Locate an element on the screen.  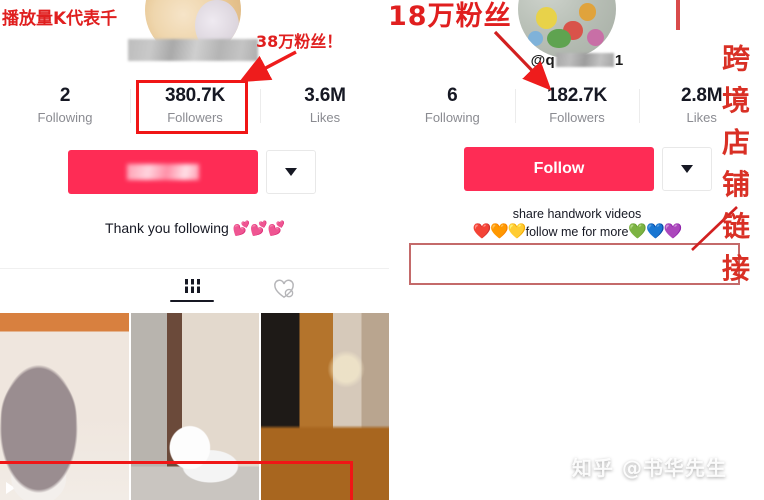
tab-active-indicator is located at coordinates (192, 301).